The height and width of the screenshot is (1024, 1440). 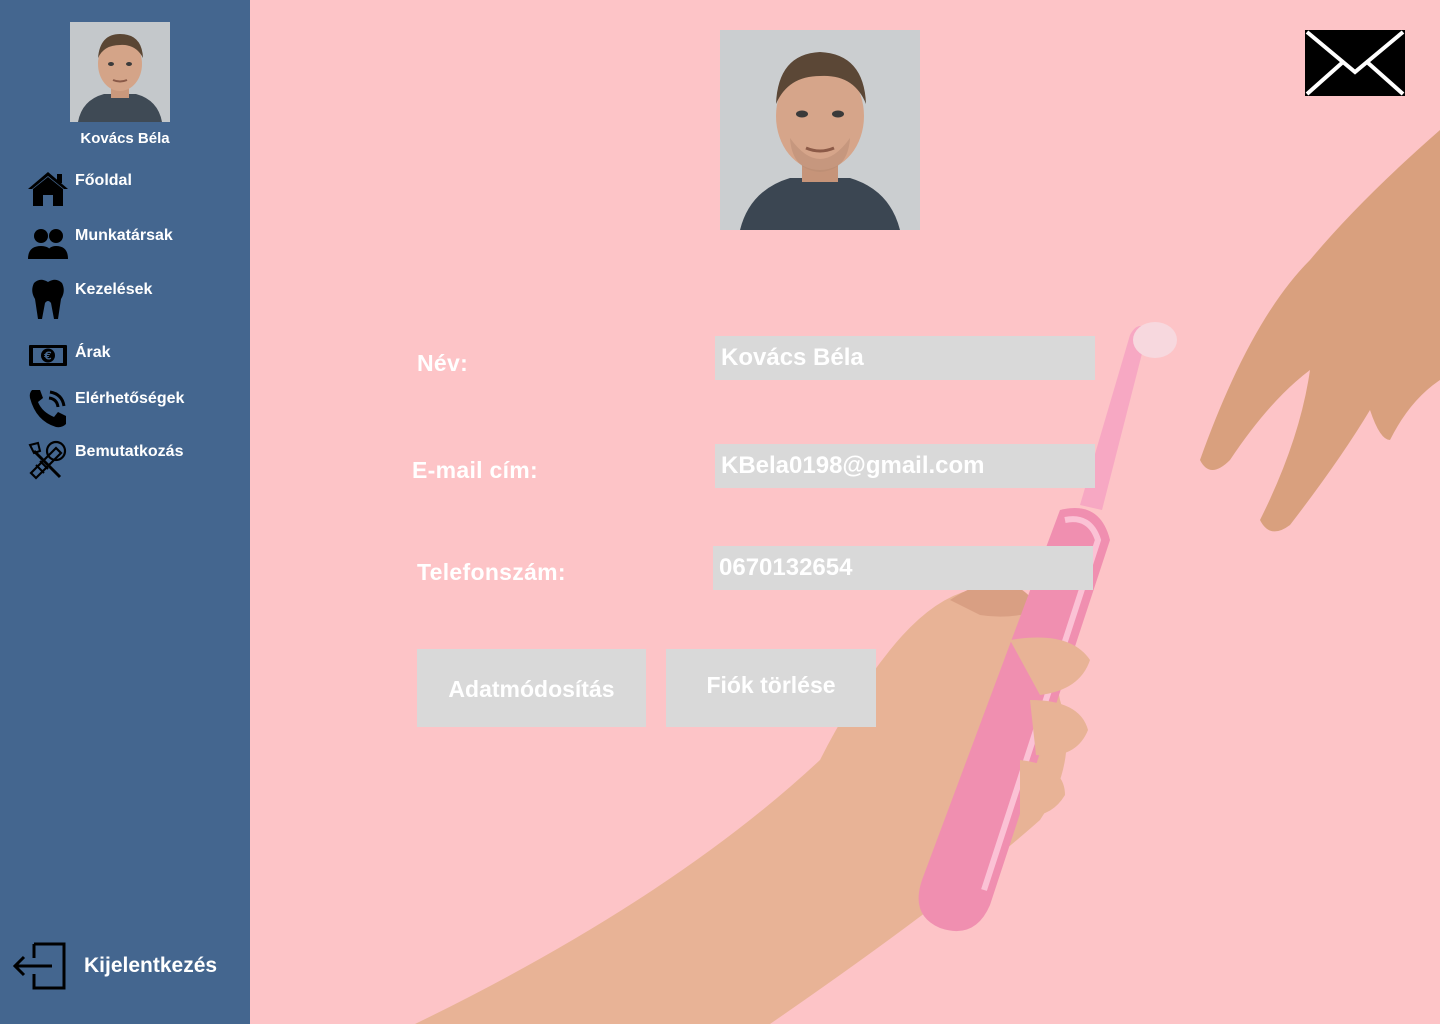 What do you see at coordinates (48, 244) in the screenshot?
I see `people-icon` at bounding box center [48, 244].